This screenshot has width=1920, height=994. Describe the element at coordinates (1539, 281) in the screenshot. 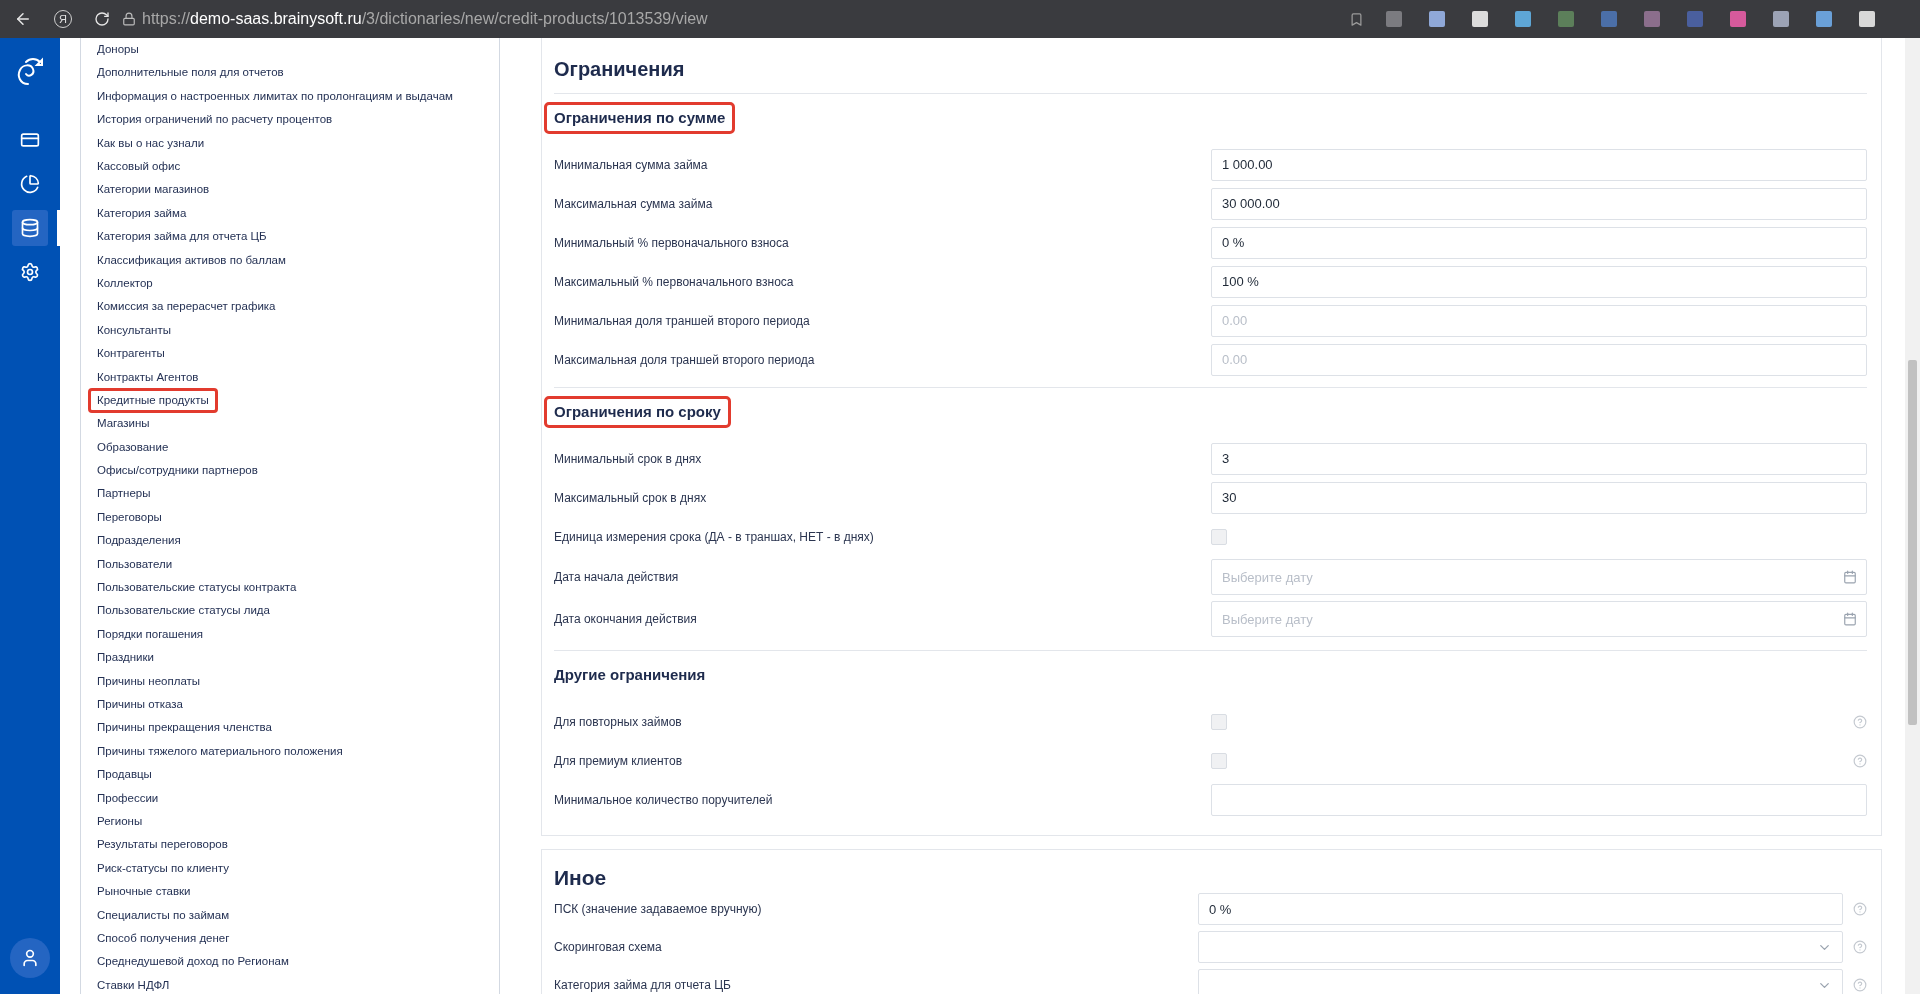

I see `input-field: 100 %` at that location.